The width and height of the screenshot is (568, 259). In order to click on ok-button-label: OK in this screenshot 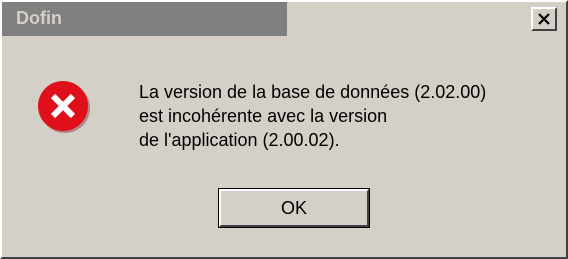, I will do `click(293, 207)`.